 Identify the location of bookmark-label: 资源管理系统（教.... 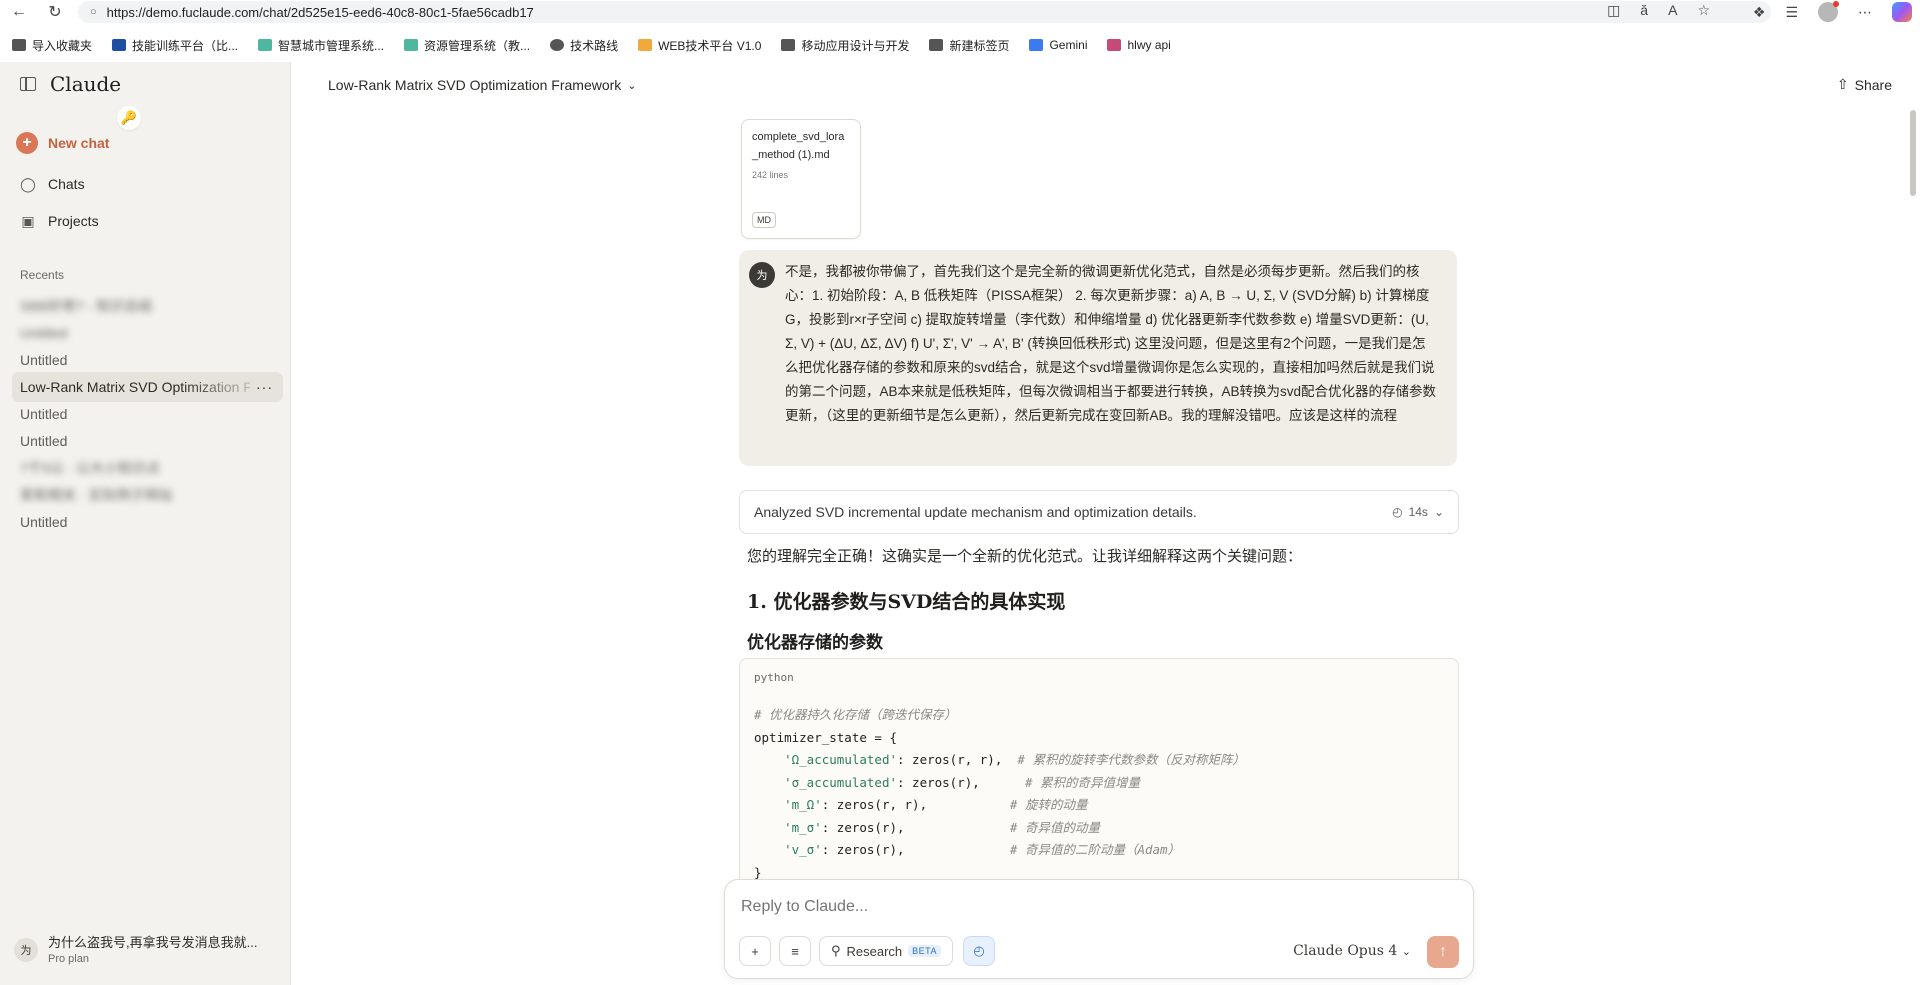
(477, 45).